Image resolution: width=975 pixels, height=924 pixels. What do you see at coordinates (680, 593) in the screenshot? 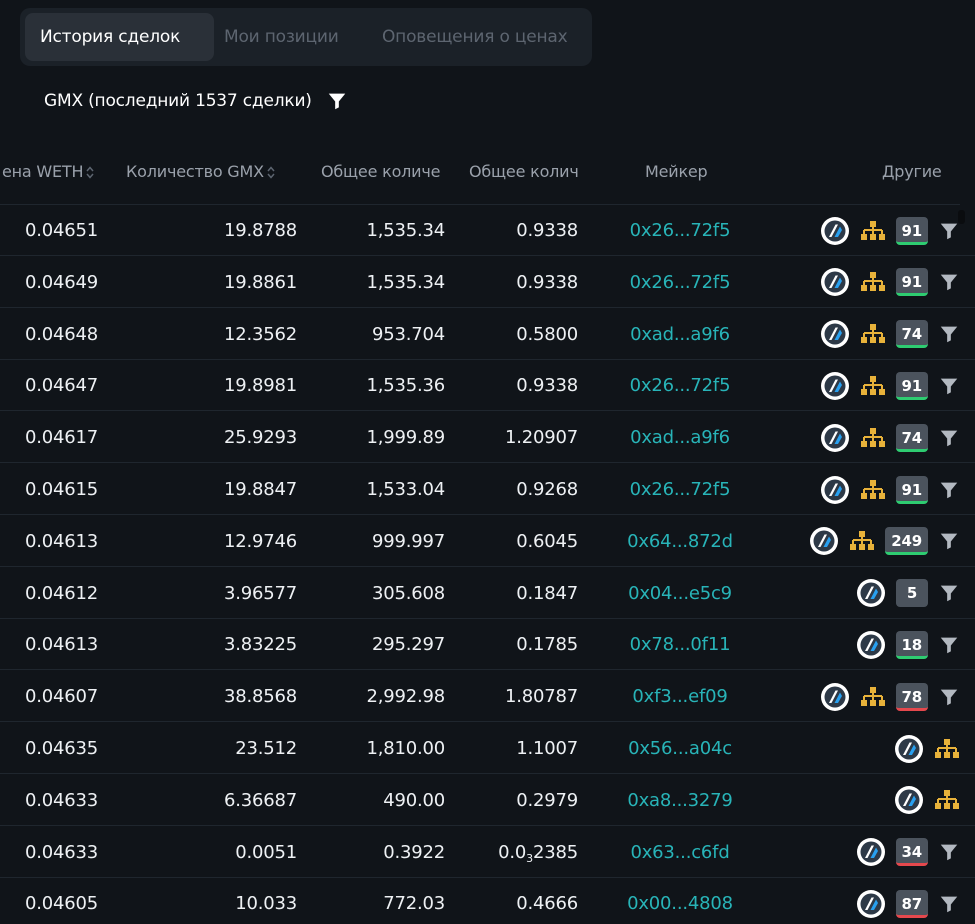
I see `maker-link: 0x04...e5c9` at bounding box center [680, 593].